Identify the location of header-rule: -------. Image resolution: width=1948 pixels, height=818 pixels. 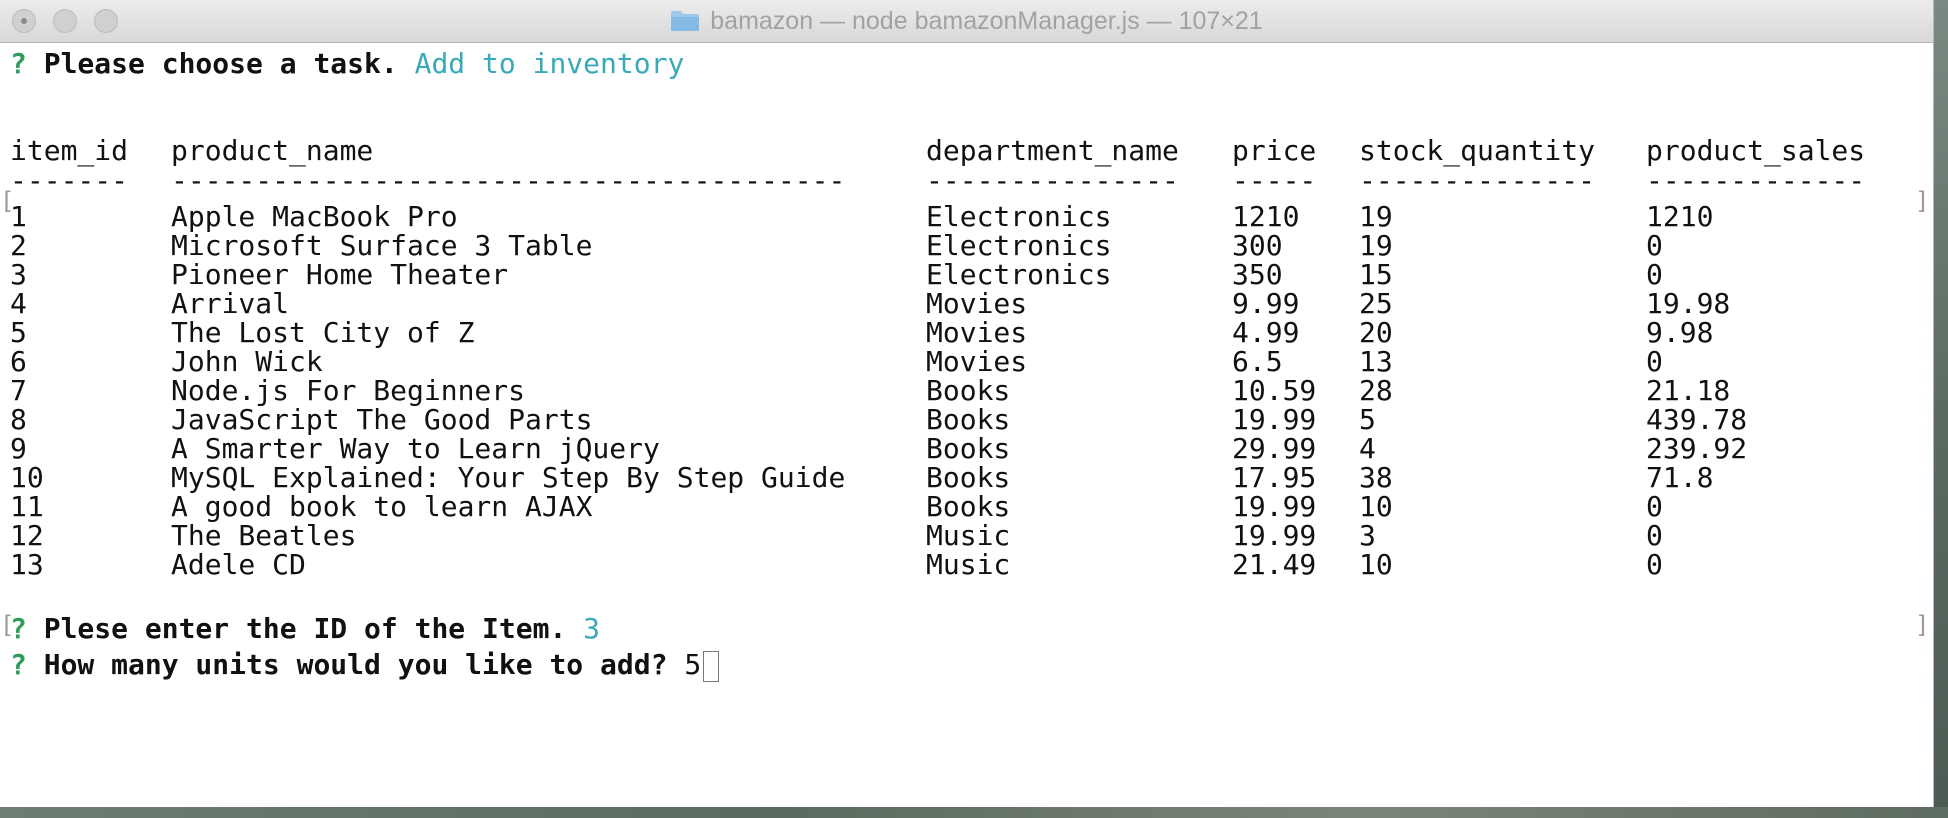
(69, 180).